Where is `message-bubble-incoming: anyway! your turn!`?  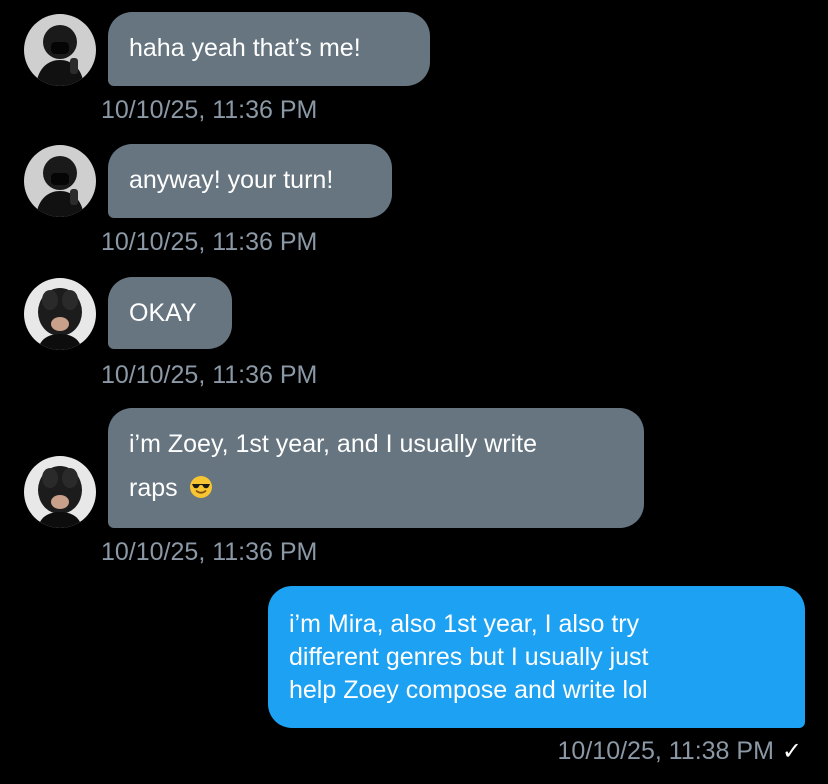
message-bubble-incoming: anyway! your turn! is located at coordinates (250, 181).